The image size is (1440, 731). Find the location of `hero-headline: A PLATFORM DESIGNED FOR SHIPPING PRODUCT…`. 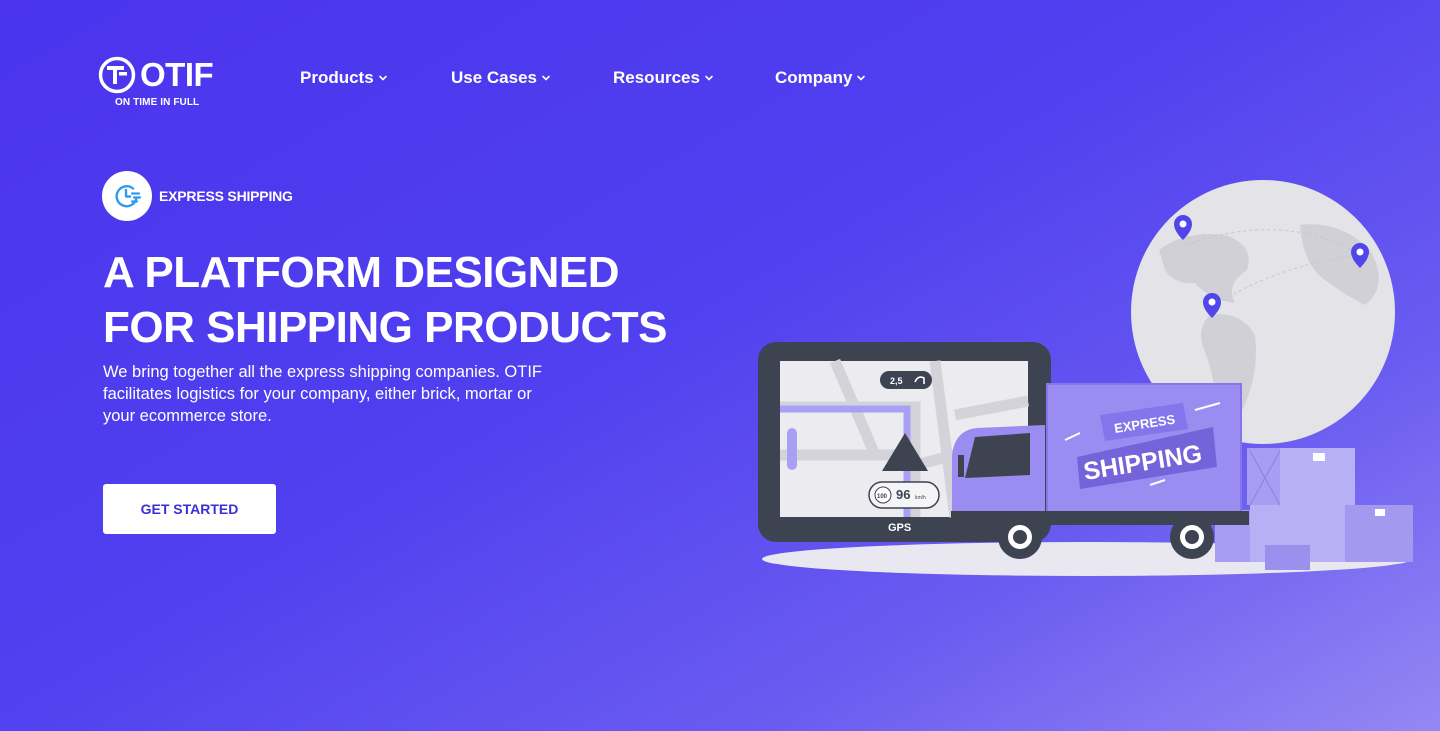

hero-headline: A PLATFORM DESIGNED FOR SHIPPING PRODUCT… is located at coordinates (385, 300).